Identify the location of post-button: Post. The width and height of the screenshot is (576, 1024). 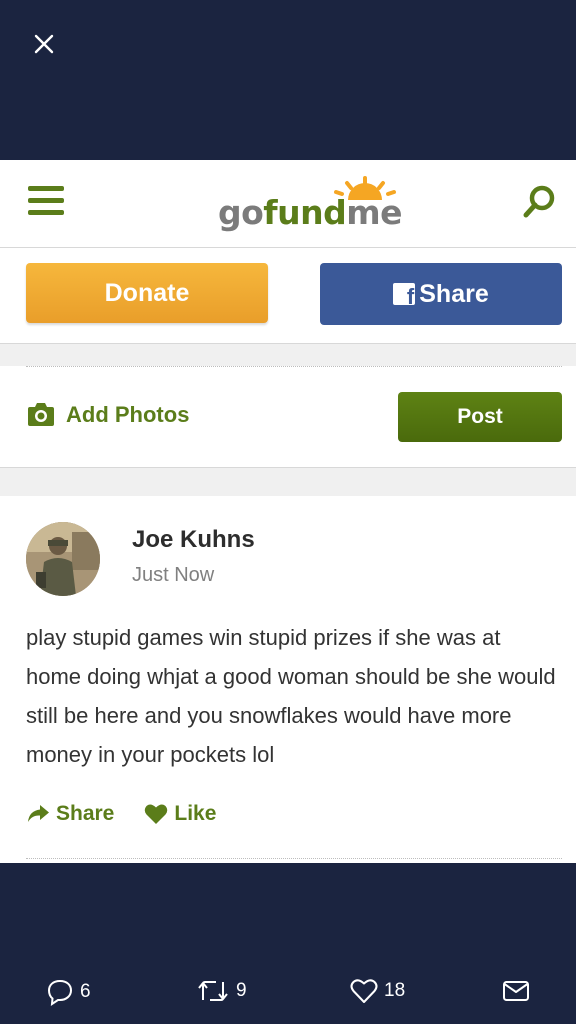
(480, 417).